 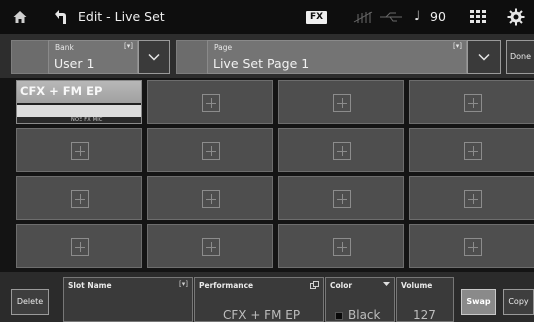 I want to click on performance-value: CFX + FM EP, so click(x=262, y=315).